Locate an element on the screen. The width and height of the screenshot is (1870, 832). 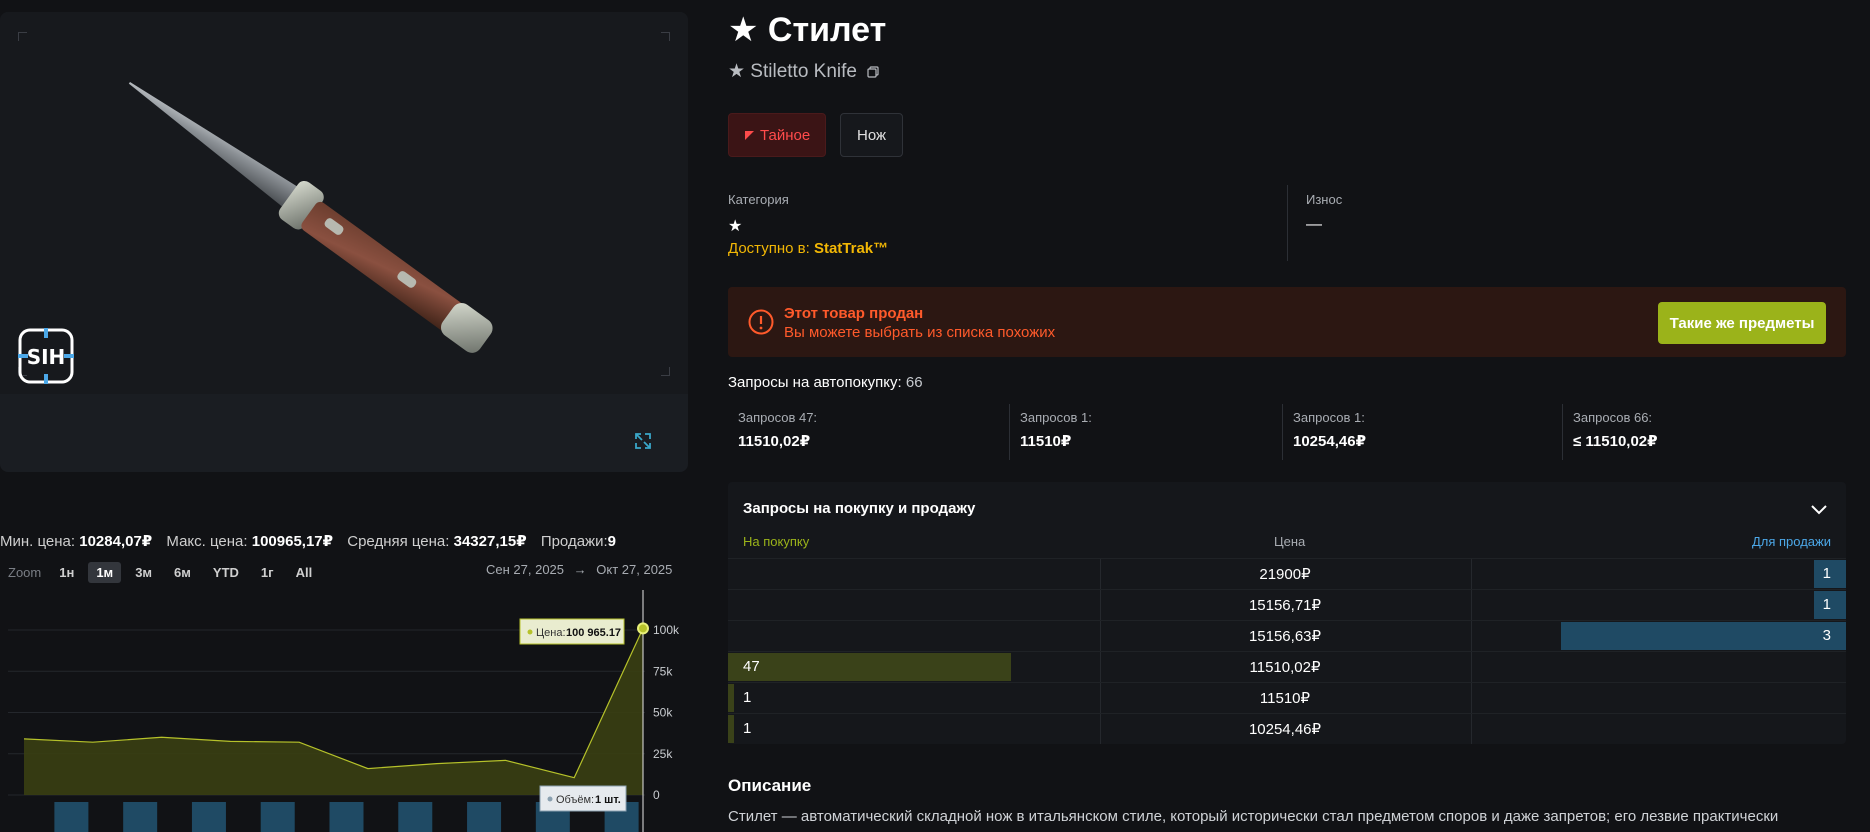
order-price: 15156,71₽ is located at coordinates (1285, 605).